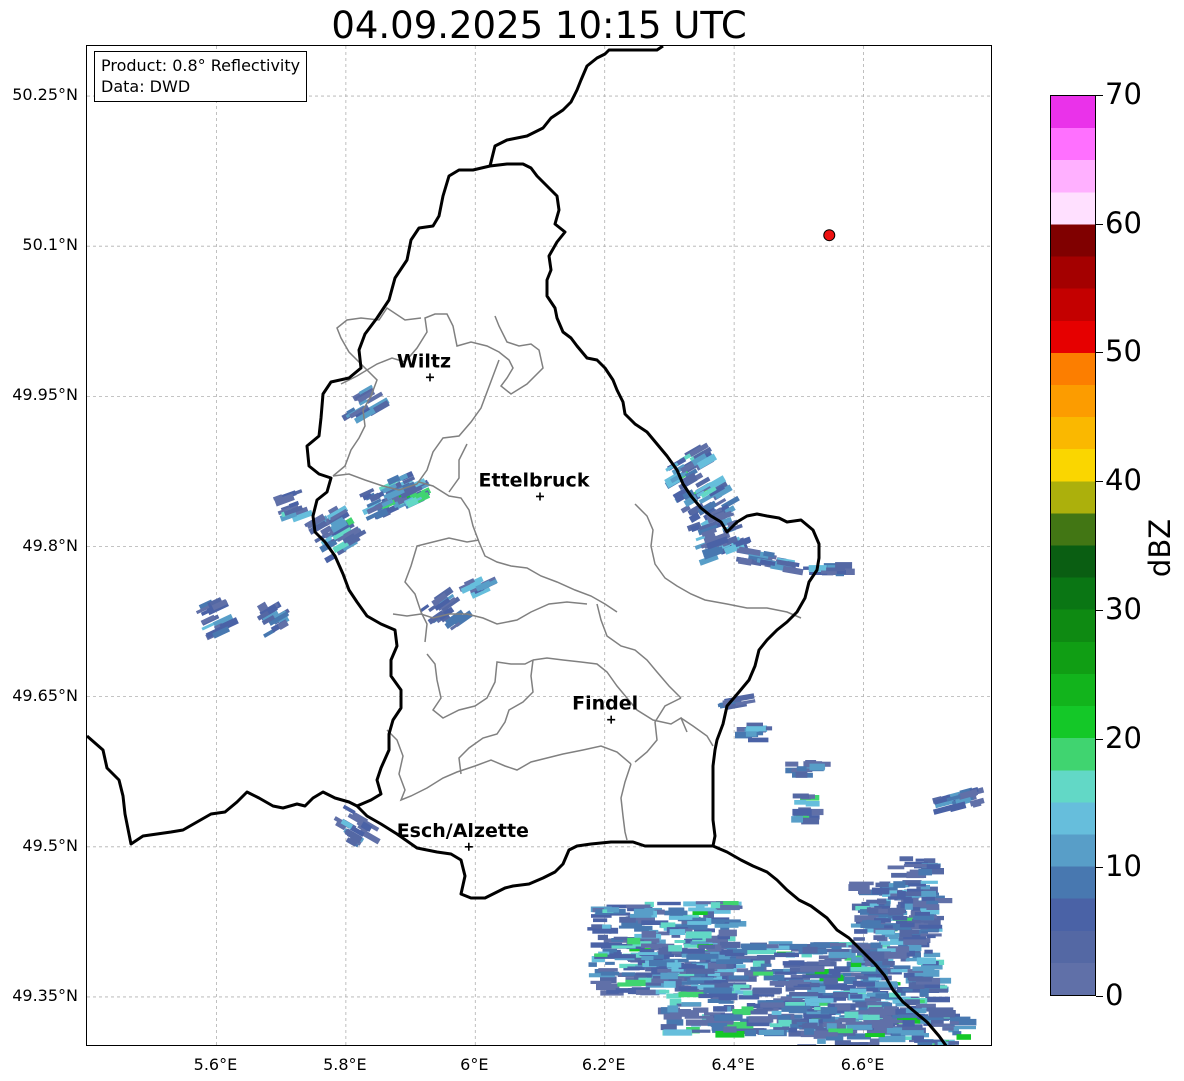 The height and width of the screenshot is (1081, 1184). What do you see at coordinates (45, 395) in the screenshot?
I see `latitude-tick-label: 49.95°N` at bounding box center [45, 395].